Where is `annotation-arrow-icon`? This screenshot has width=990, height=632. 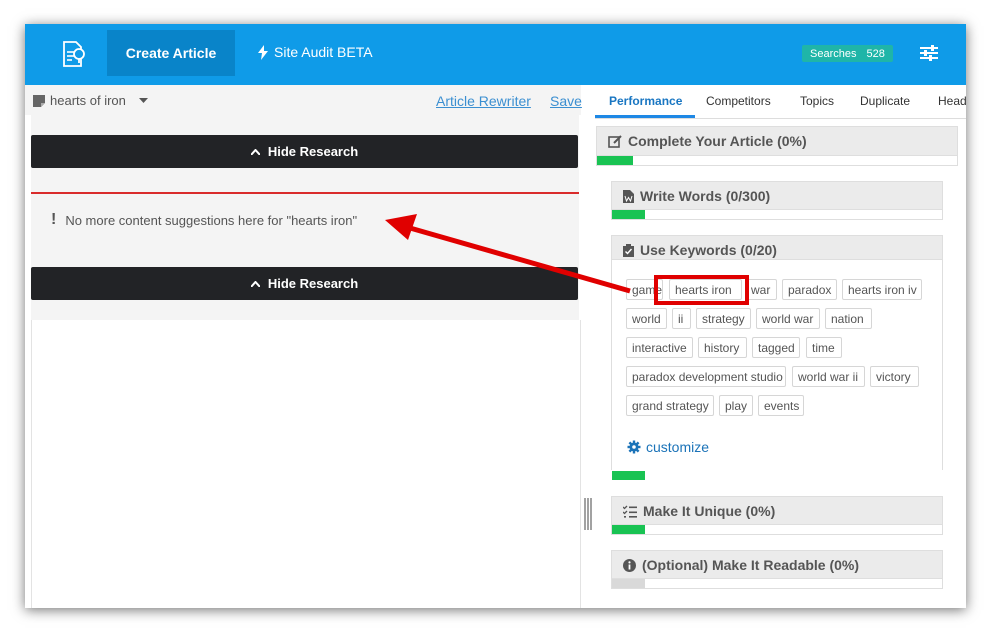 annotation-arrow-icon is located at coordinates (508, 254).